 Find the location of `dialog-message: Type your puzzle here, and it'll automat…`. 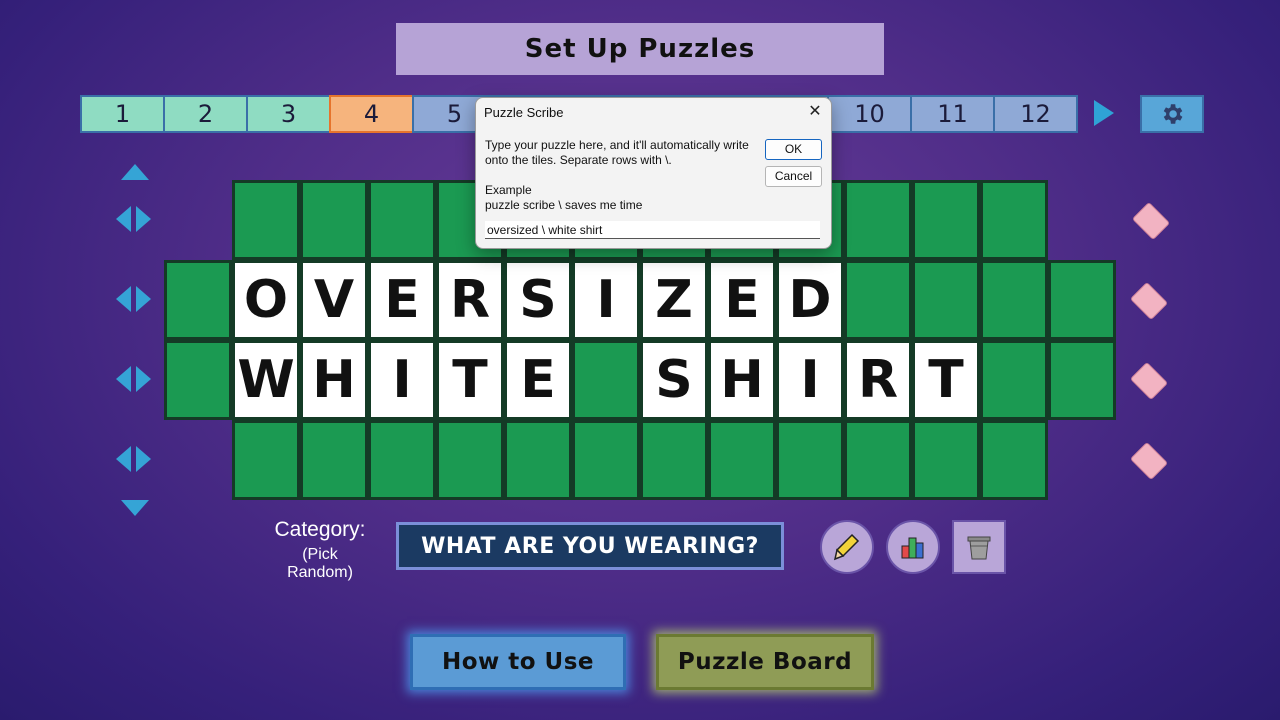

dialog-message: Type your puzzle here, and it'll automat… is located at coordinates (617, 152).